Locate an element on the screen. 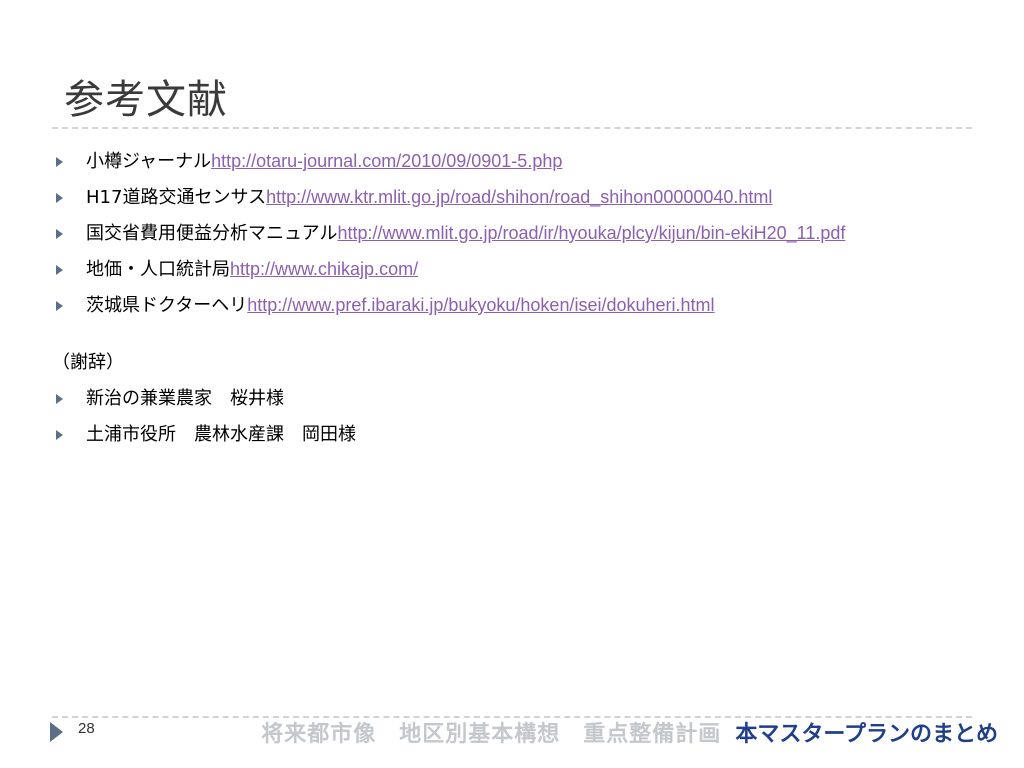 This screenshot has width=1024, height=768. acknowledgements-list: 新治の兼業農家 桜井様 土浦市役所 農林水産課 岡田様 is located at coordinates (512, 416).